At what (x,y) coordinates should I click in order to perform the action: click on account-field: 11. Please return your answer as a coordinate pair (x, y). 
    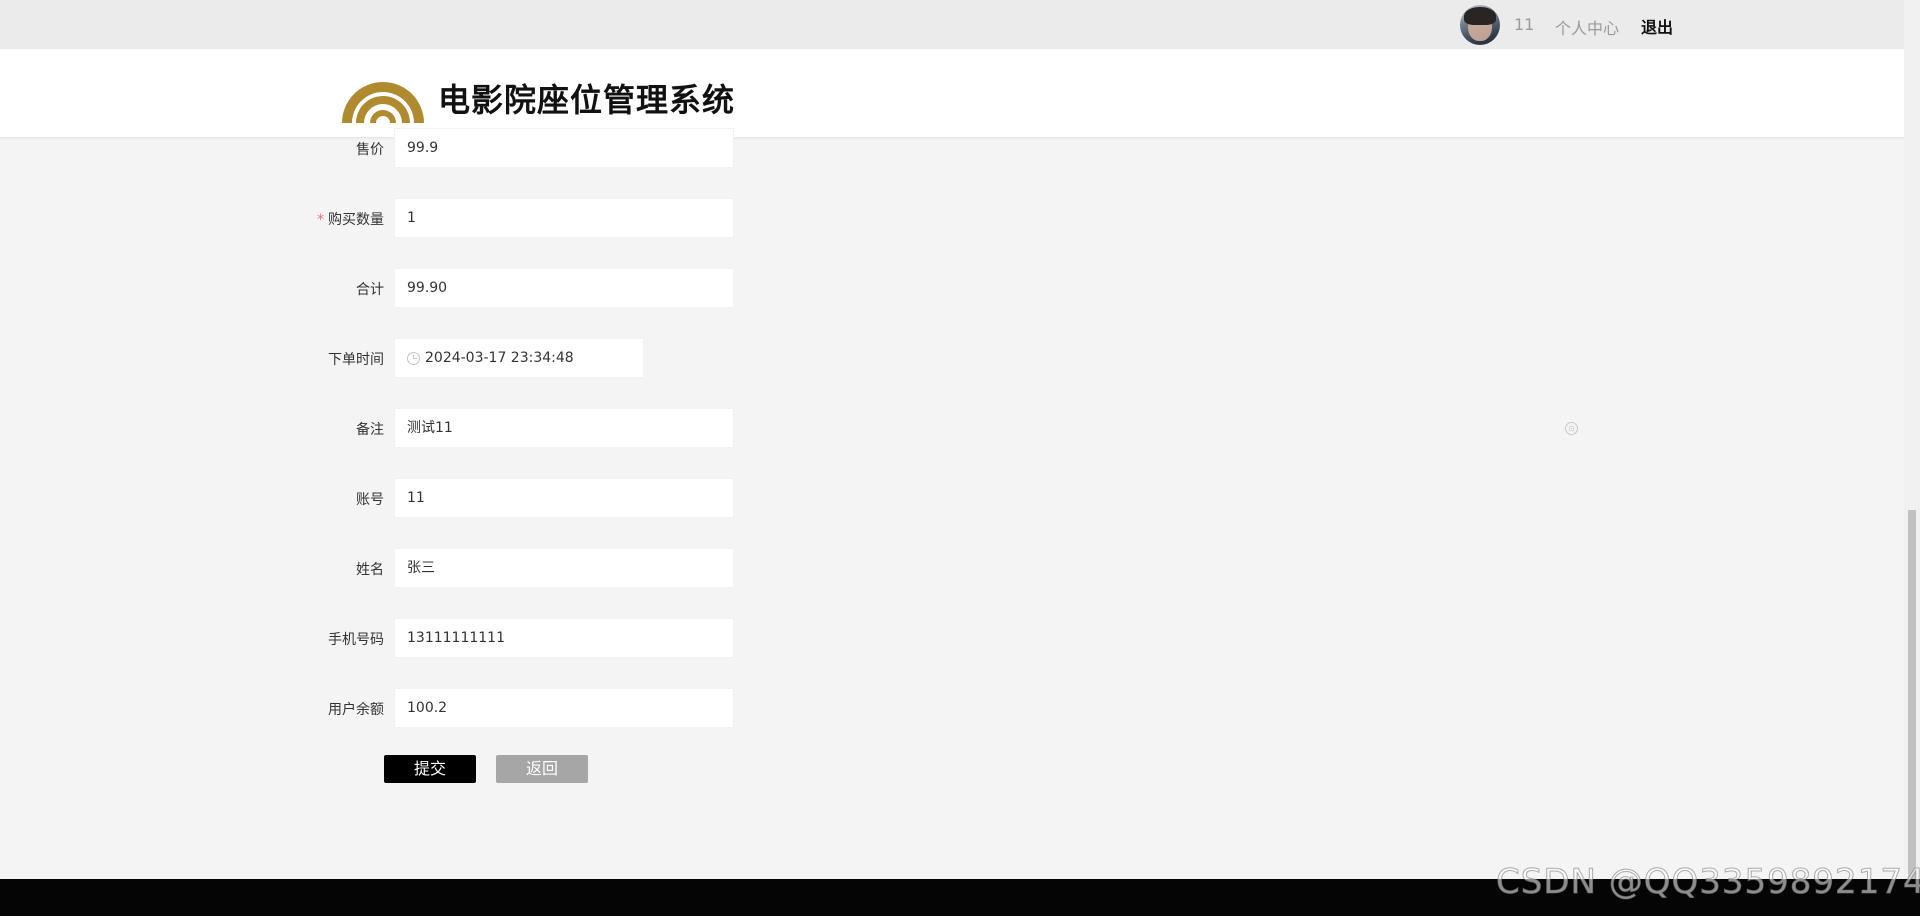
    Looking at the image, I should click on (564, 498).